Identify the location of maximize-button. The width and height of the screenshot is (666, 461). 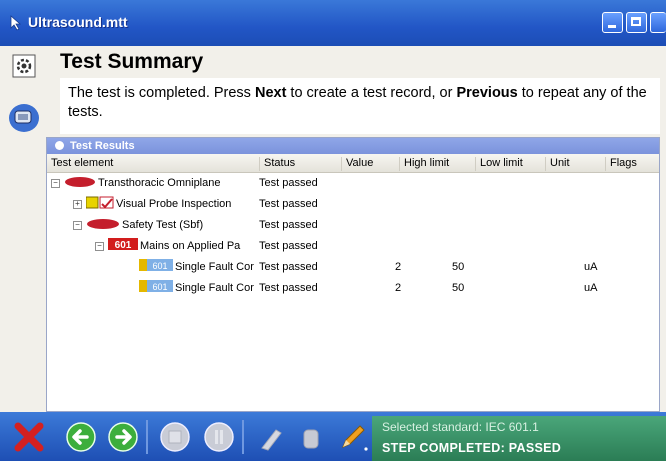
(636, 22).